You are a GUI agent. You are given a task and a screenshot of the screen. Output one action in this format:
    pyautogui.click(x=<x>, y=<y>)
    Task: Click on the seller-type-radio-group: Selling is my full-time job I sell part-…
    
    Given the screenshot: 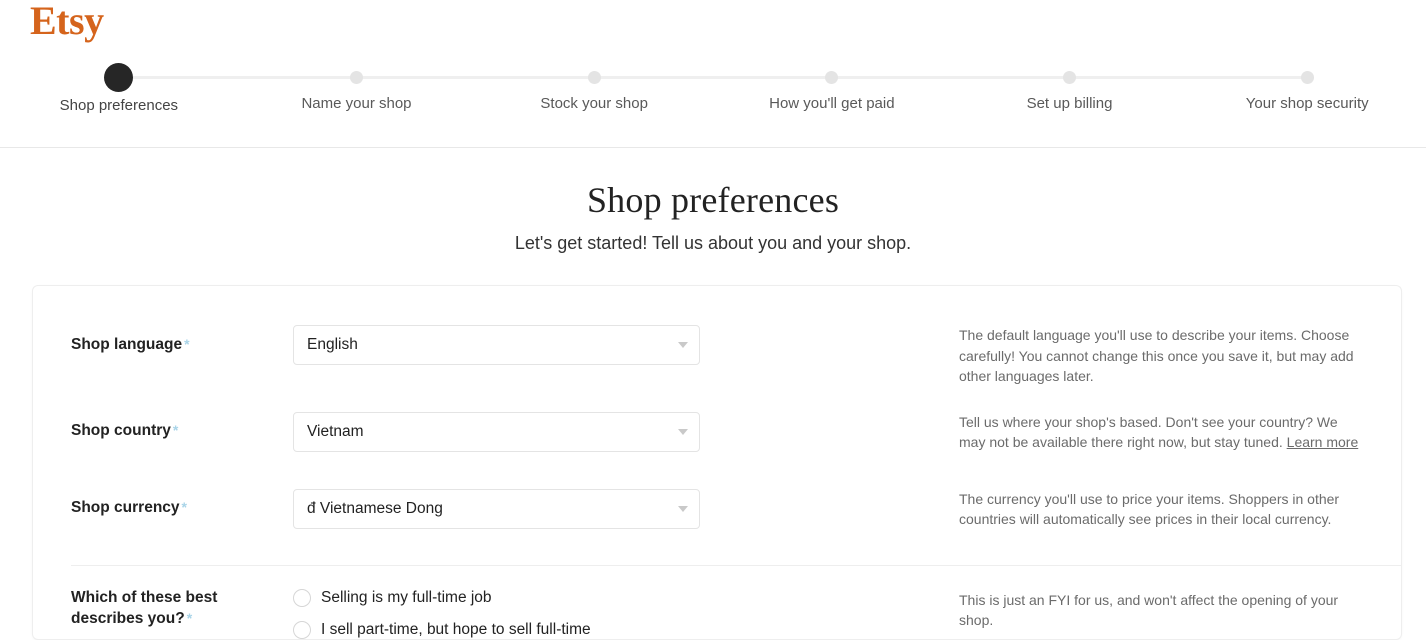 What is the action you would take?
    pyautogui.click(x=442, y=613)
    